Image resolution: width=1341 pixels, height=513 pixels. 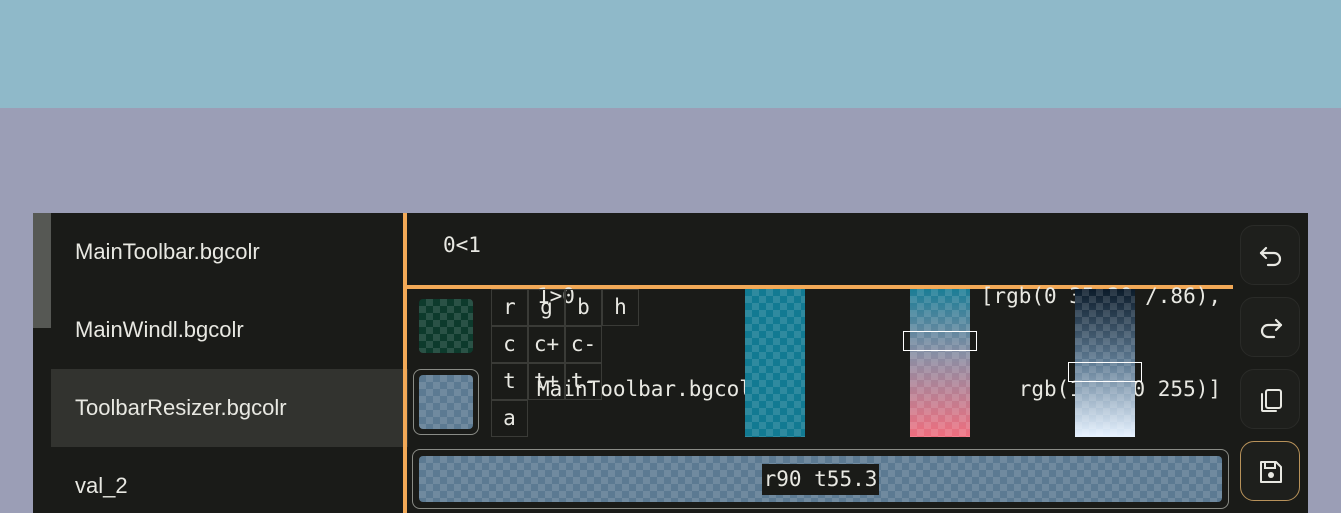 I want to click on chroma-strip, so click(x=940, y=363).